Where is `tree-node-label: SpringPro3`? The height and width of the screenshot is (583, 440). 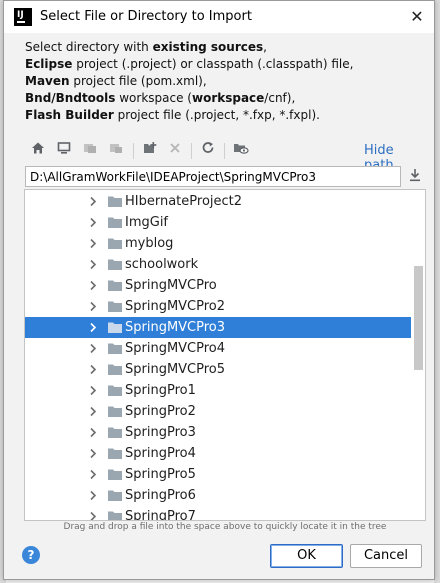
tree-node-label: SpringPro3 is located at coordinates (160, 432).